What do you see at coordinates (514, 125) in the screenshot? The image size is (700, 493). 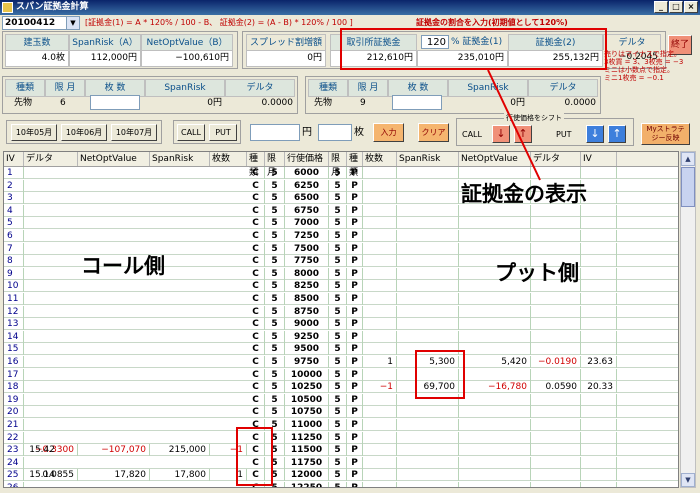 I see `annotation-arrow-line` at bounding box center [514, 125].